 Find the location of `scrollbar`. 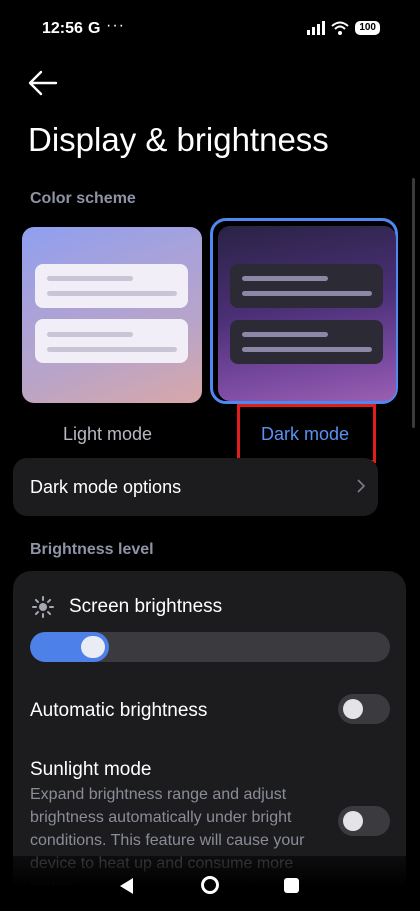

scrollbar is located at coordinates (413, 303).